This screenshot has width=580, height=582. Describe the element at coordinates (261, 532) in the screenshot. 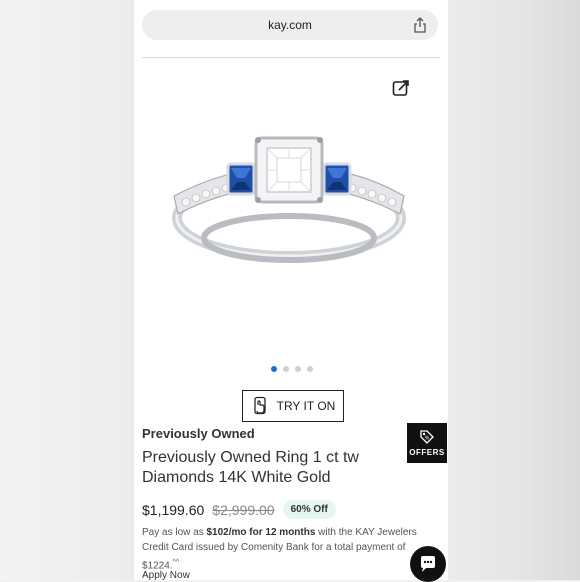

I see `financing-amount: $102/mo for 12 months` at that location.